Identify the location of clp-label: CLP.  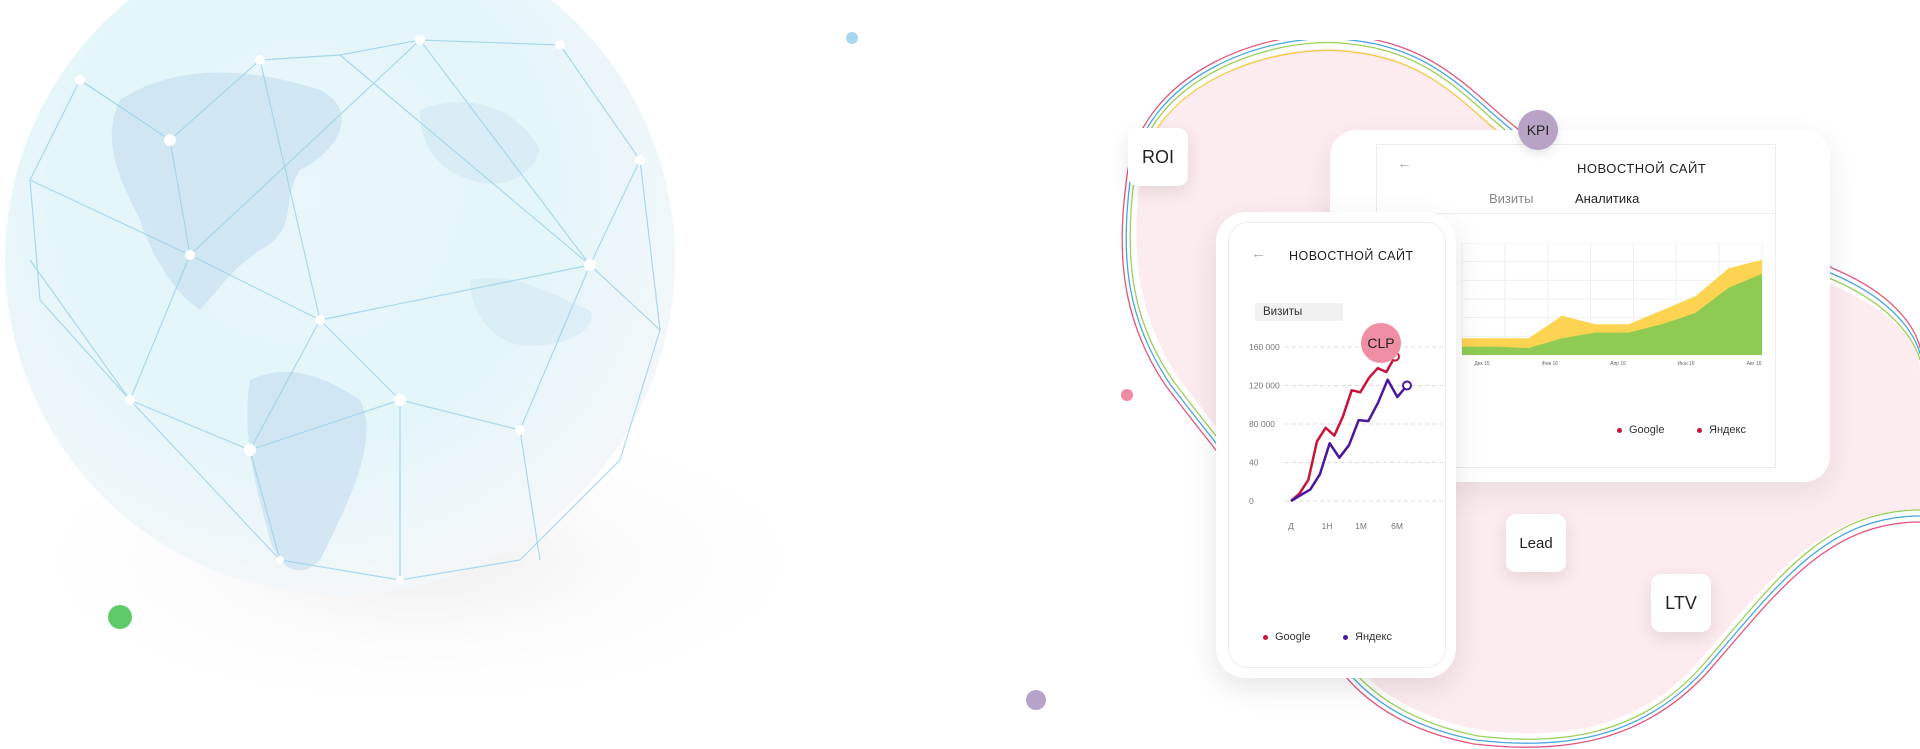
(1381, 343).